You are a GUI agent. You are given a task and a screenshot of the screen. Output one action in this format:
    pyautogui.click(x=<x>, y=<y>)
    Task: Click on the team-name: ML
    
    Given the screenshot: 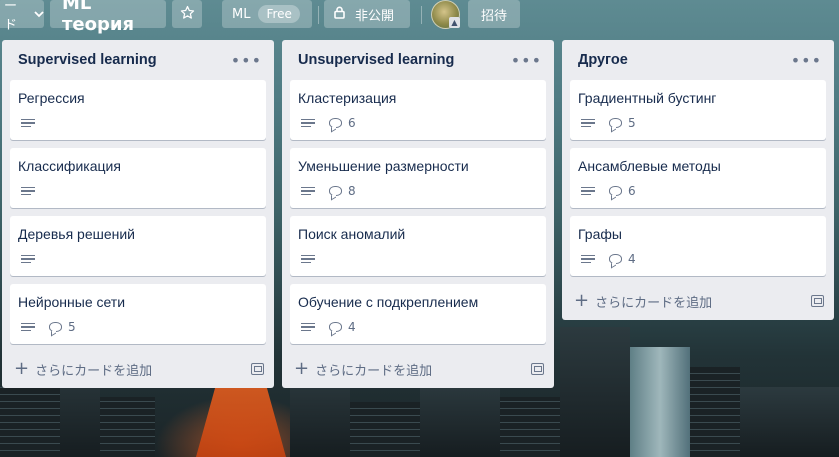 What is the action you would take?
    pyautogui.click(x=241, y=14)
    